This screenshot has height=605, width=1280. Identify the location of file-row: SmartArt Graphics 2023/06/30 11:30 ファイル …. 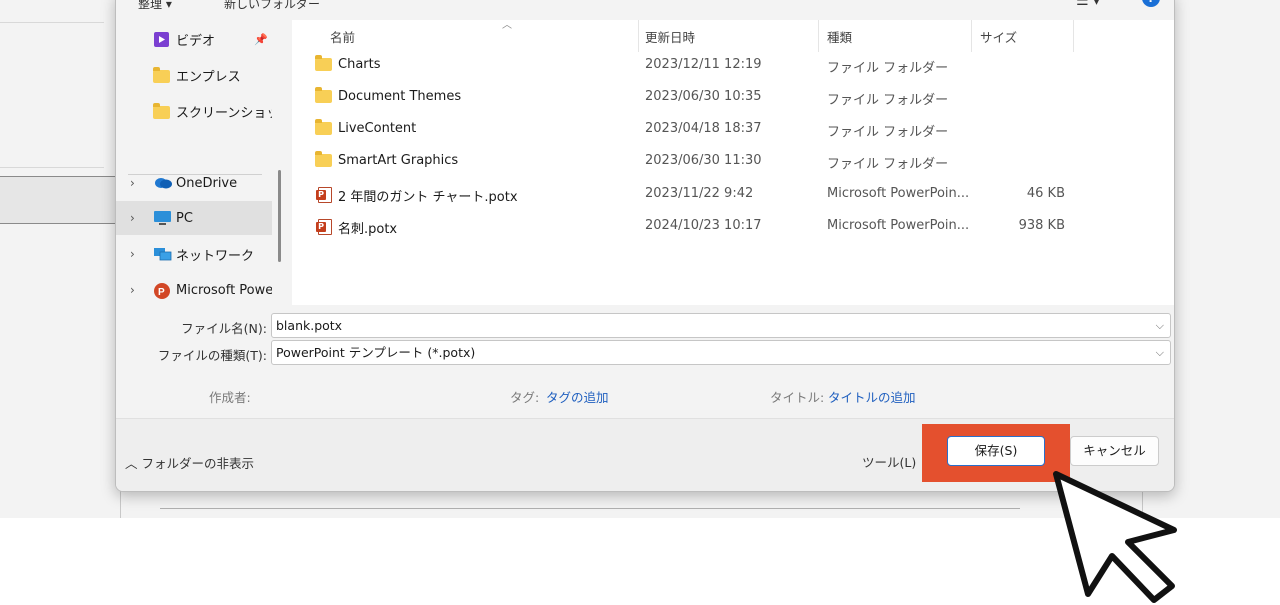
(733, 161).